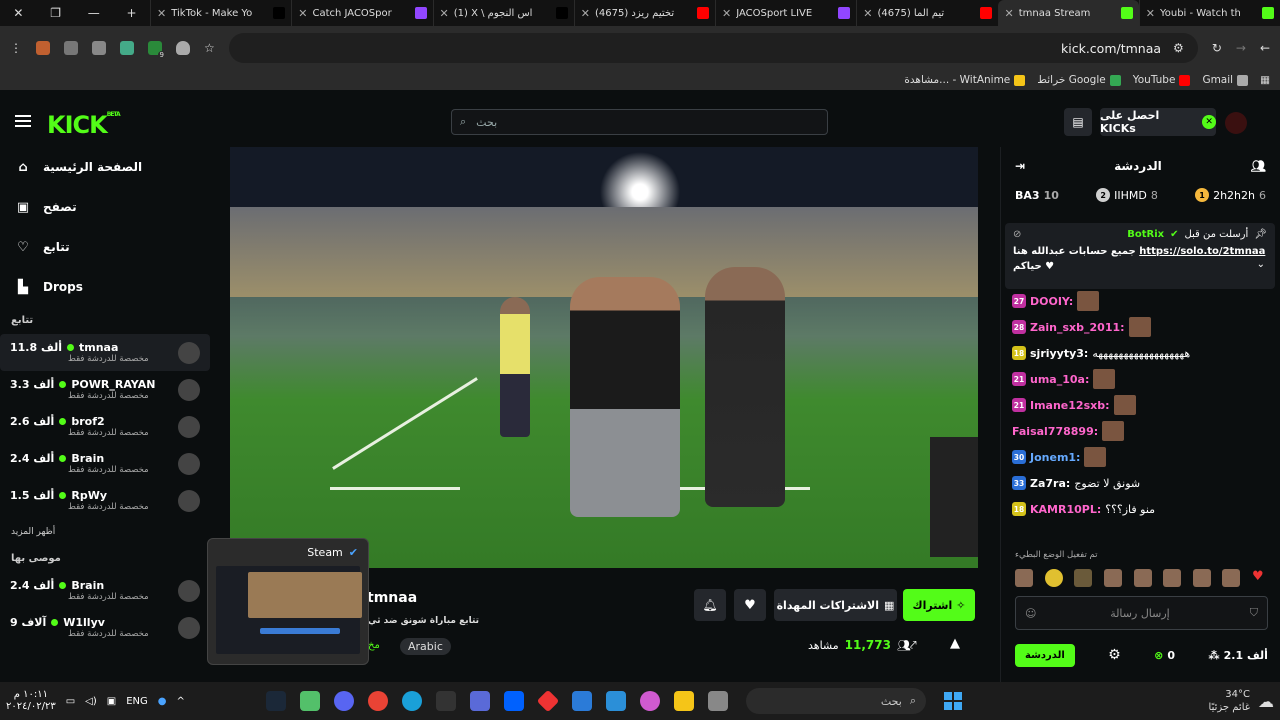 This screenshot has width=1280, height=720. What do you see at coordinates (392, 598) in the screenshot?
I see `streamer-name: tmnaa` at bounding box center [392, 598].